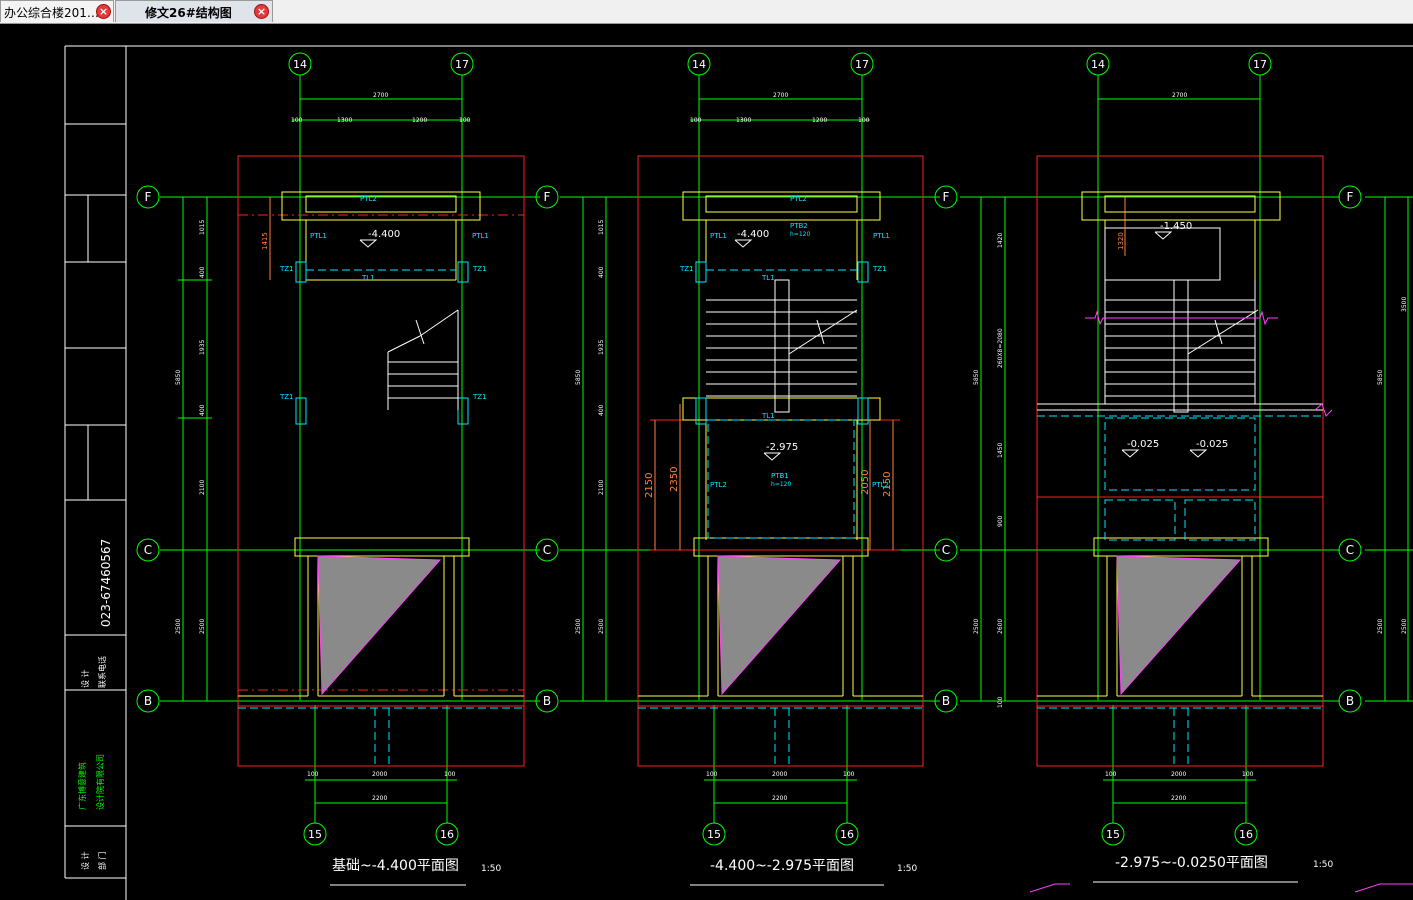 This screenshot has width=1413, height=900. Describe the element at coordinates (865, 482) in the screenshot. I see `dim-label: 2050` at that location.